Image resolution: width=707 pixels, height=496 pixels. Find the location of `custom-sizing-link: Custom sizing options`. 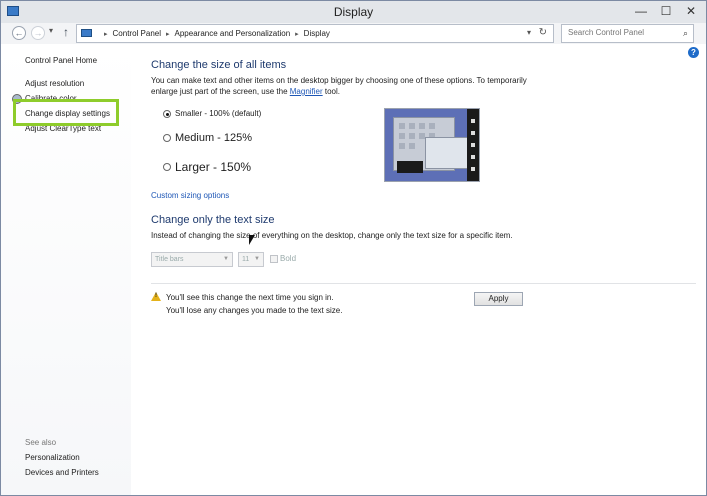

custom-sizing-link: Custom sizing options is located at coordinates (190, 195).